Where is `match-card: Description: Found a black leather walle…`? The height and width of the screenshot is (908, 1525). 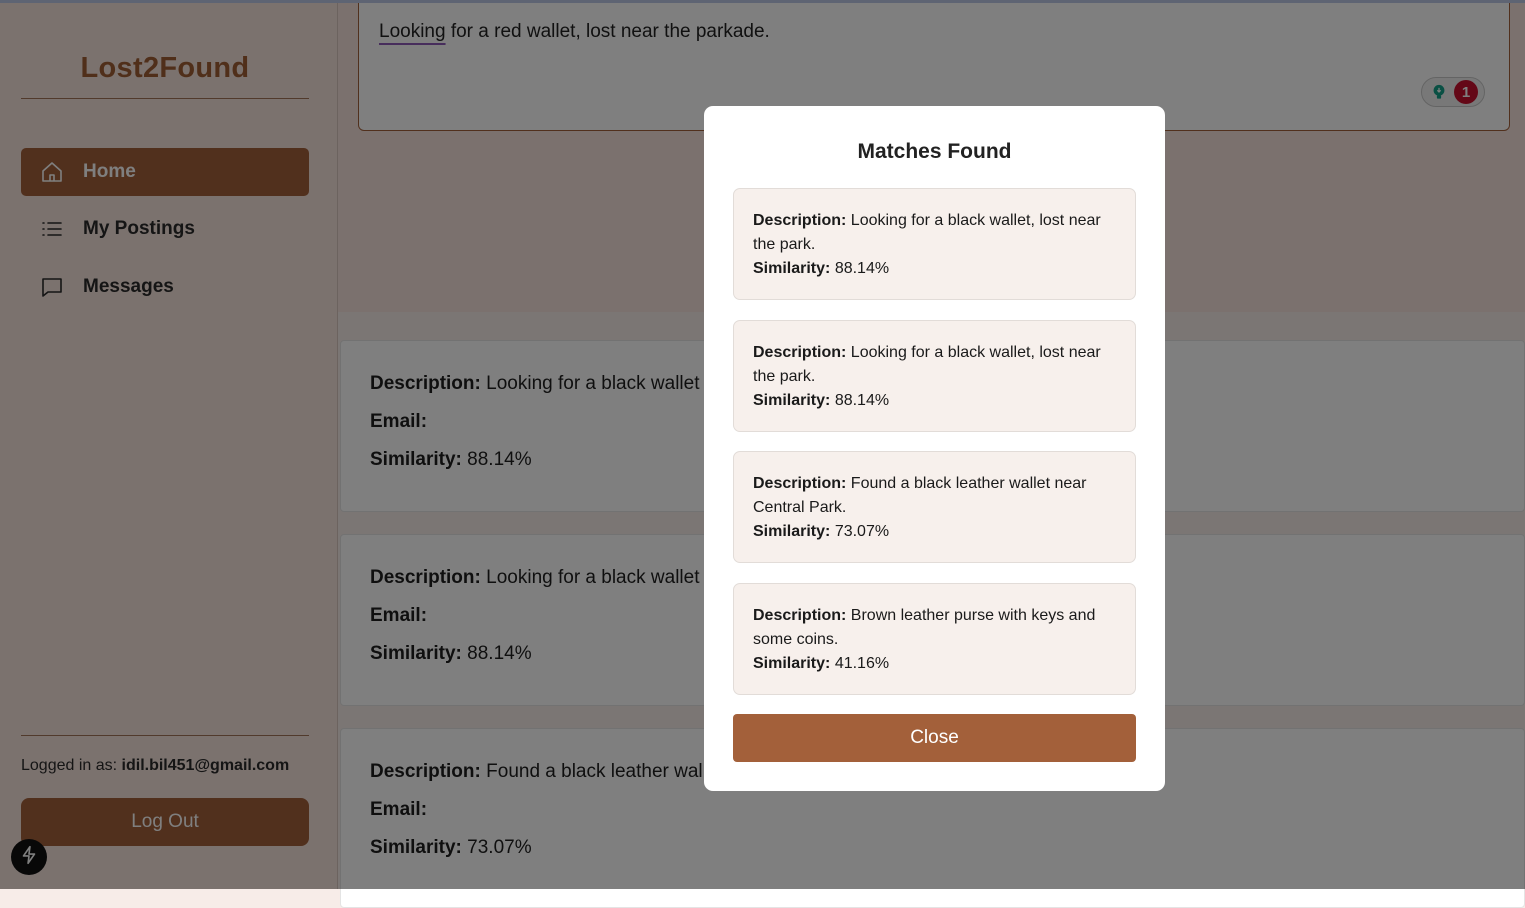 match-card: Description: Found a black leather walle… is located at coordinates (934, 507).